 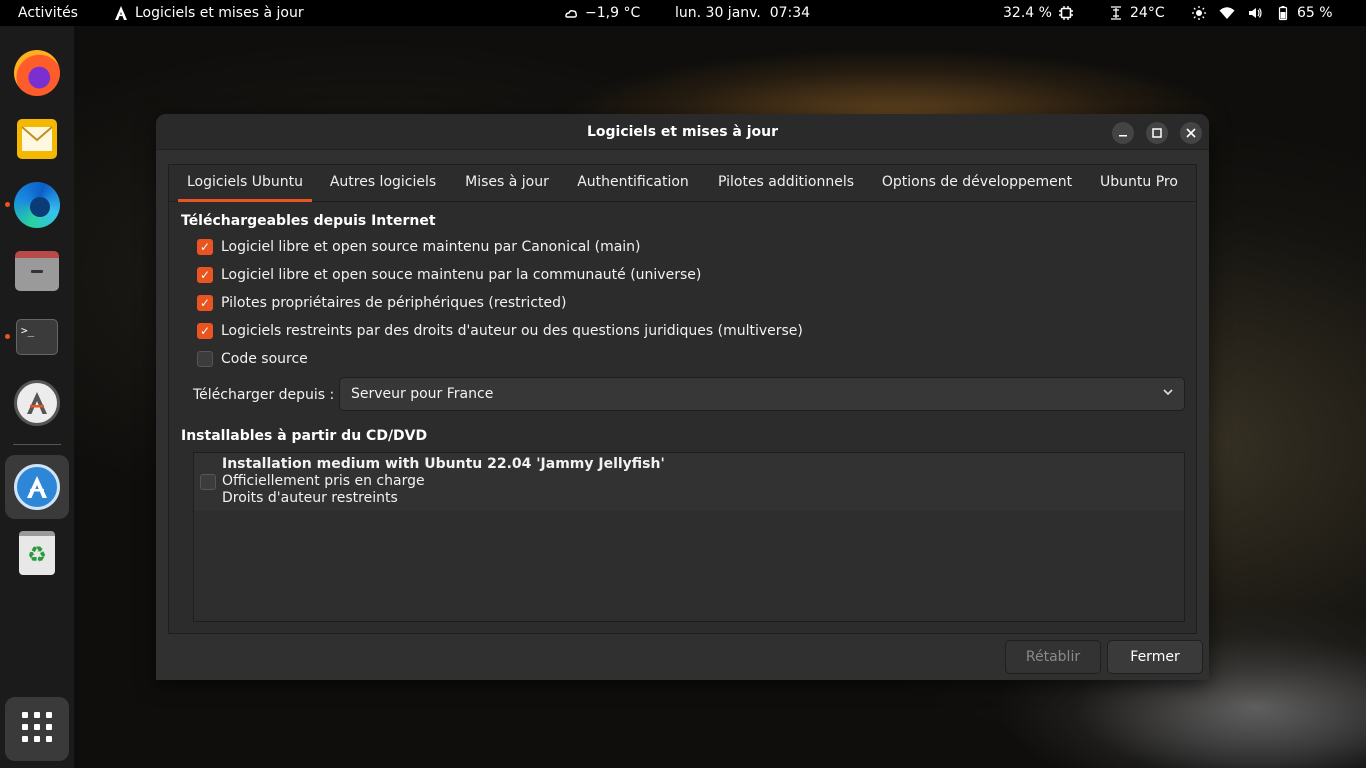 I want to click on battery-icon, so click(x=1283, y=13).